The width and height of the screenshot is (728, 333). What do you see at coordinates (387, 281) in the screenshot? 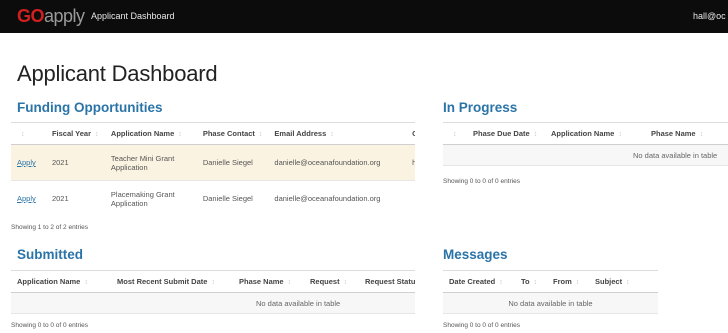
I see `column-header-request-status: Request Statu` at bounding box center [387, 281].